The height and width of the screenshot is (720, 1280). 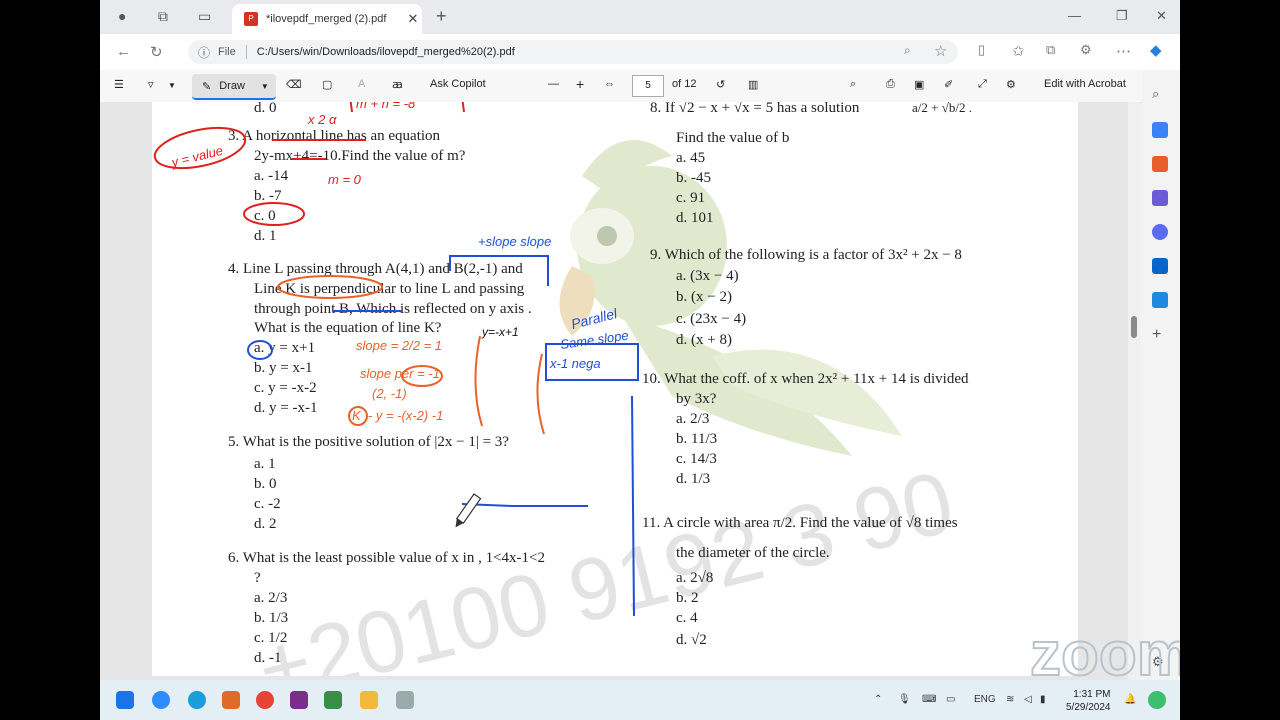 I want to click on annotation-slope-perp: slope per = -1, so click(x=400, y=373).